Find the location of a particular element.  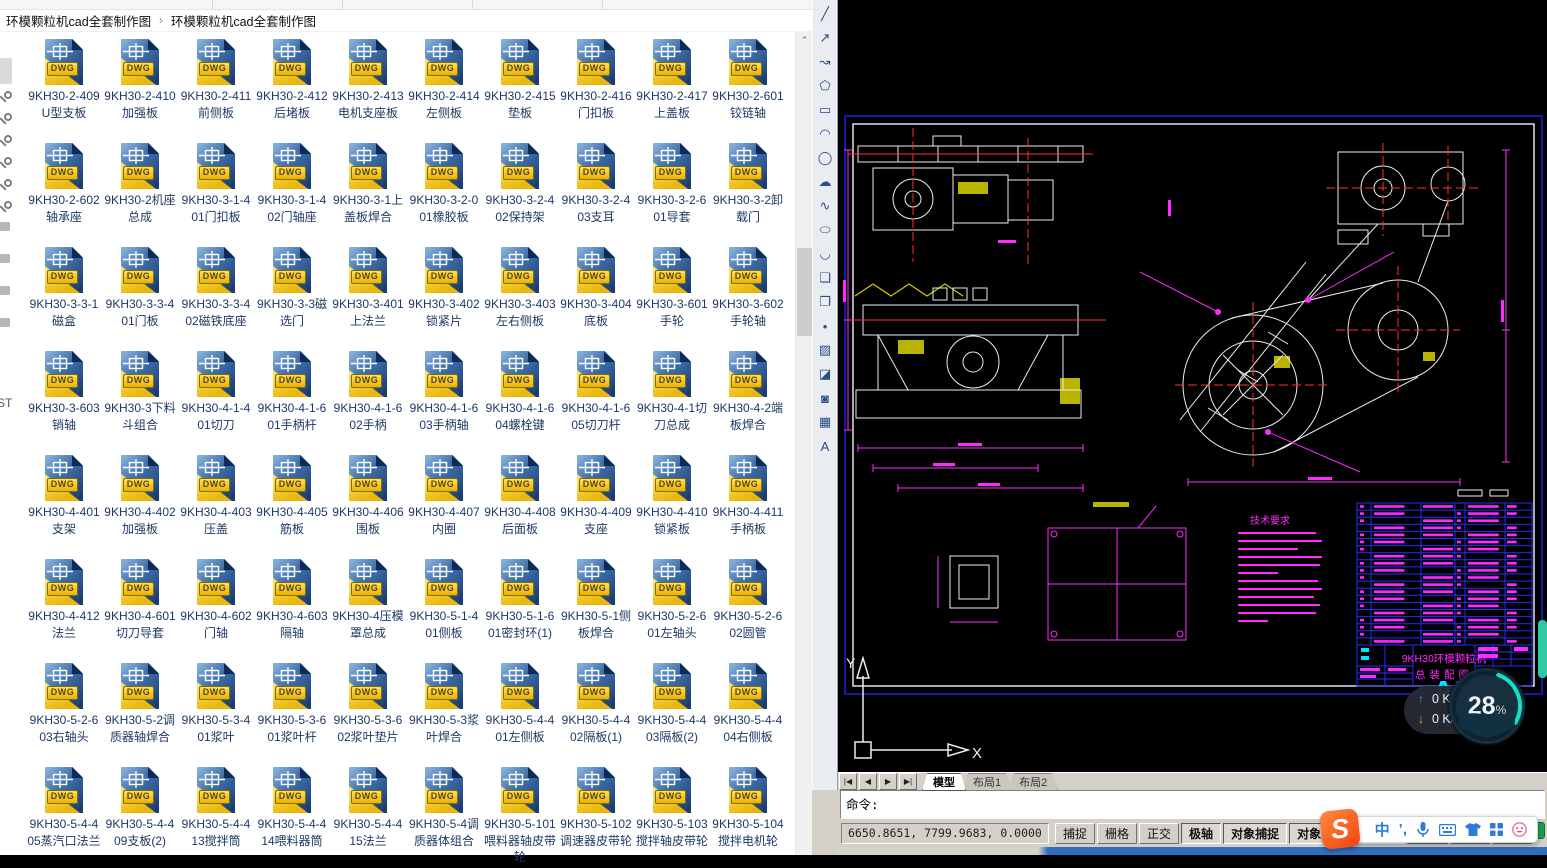

file-item: DWG 9KH30-4-1-601手柄杆 is located at coordinates (292, 400).